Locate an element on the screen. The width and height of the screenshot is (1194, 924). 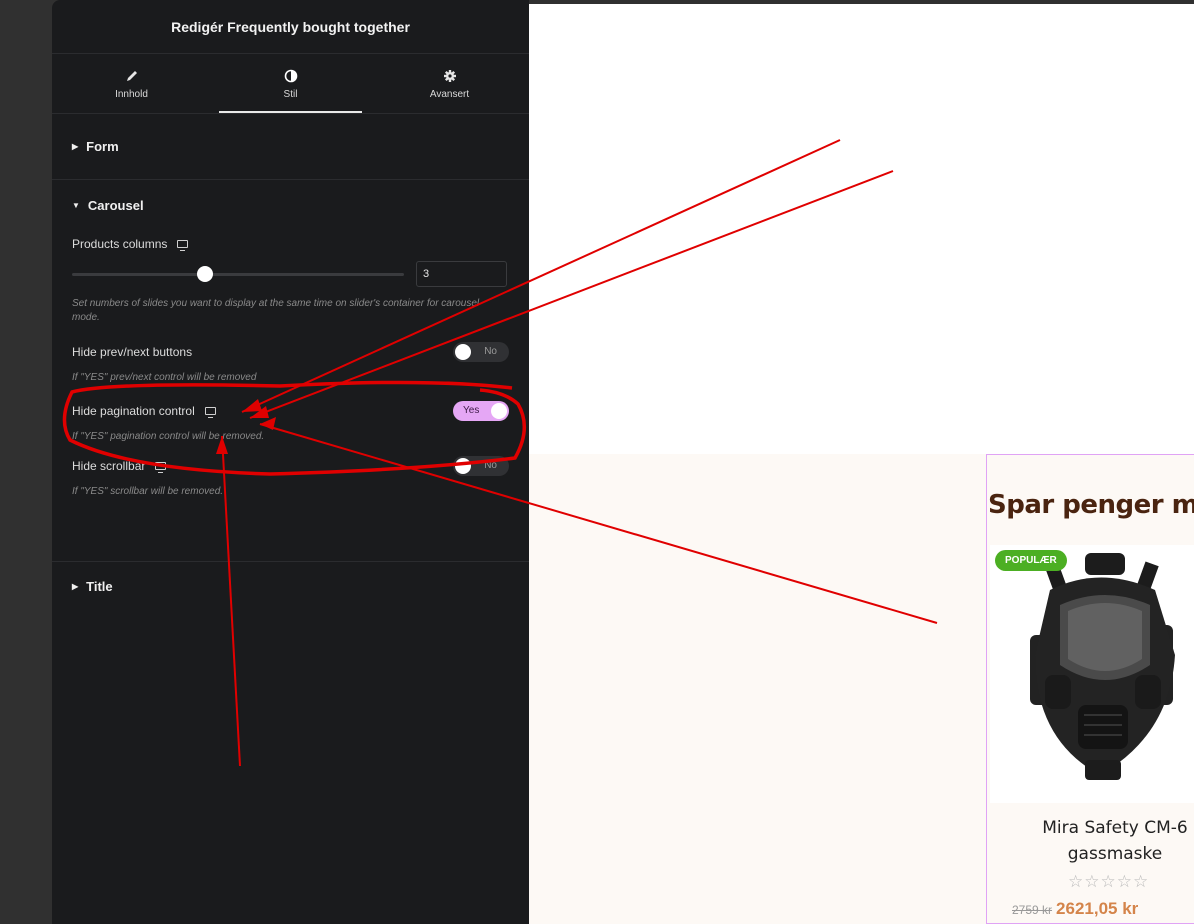
products-columns-input: 3 is located at coordinates (461, 274).